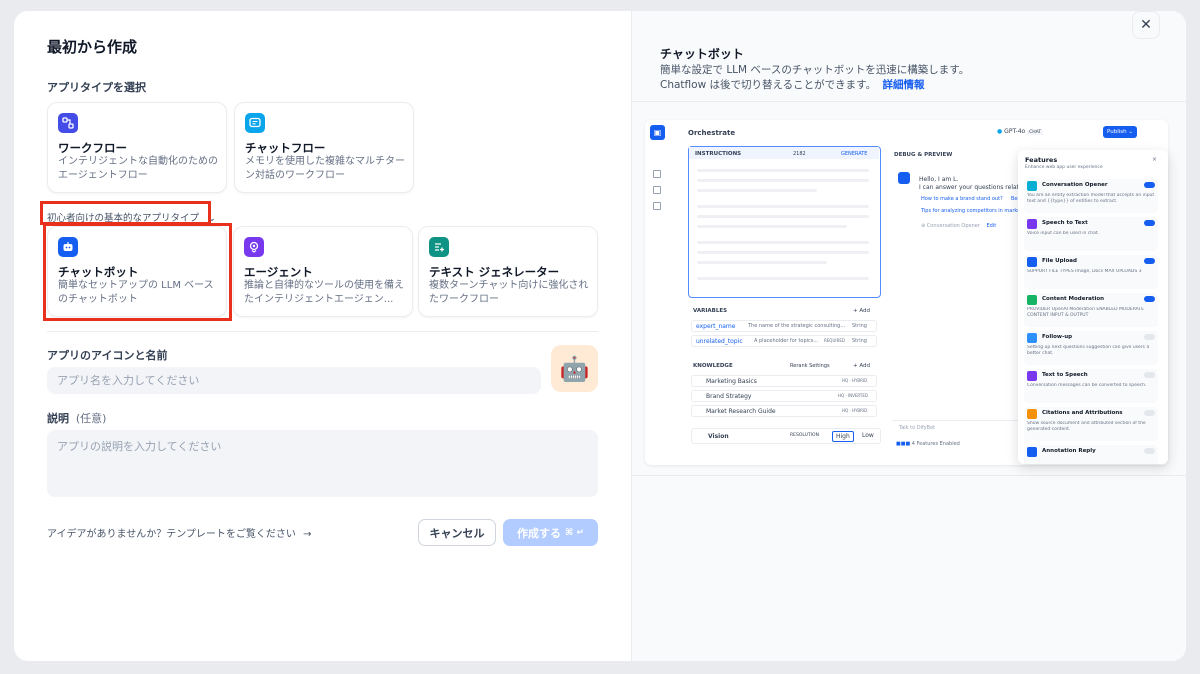 This screenshot has height=674, width=1200. I want to click on learn-more-link: 詳細情報, so click(903, 85).